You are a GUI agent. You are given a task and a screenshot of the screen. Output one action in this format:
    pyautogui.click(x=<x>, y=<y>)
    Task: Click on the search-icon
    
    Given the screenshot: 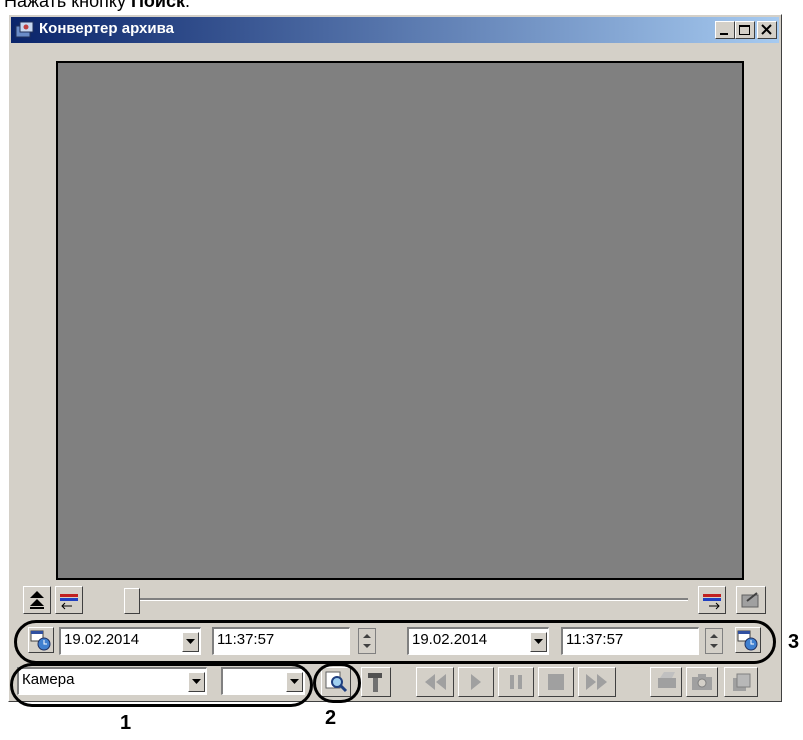 What is the action you would take?
    pyautogui.click(x=336, y=682)
    